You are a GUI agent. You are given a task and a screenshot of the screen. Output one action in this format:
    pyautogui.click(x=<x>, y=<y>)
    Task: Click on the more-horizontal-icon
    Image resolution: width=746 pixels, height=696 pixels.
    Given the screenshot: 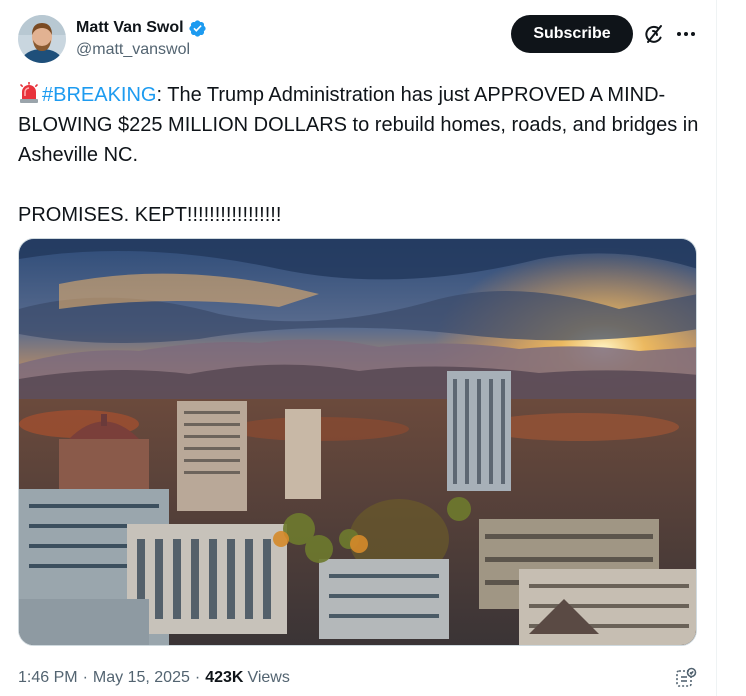 What is the action you would take?
    pyautogui.click(x=686, y=34)
    